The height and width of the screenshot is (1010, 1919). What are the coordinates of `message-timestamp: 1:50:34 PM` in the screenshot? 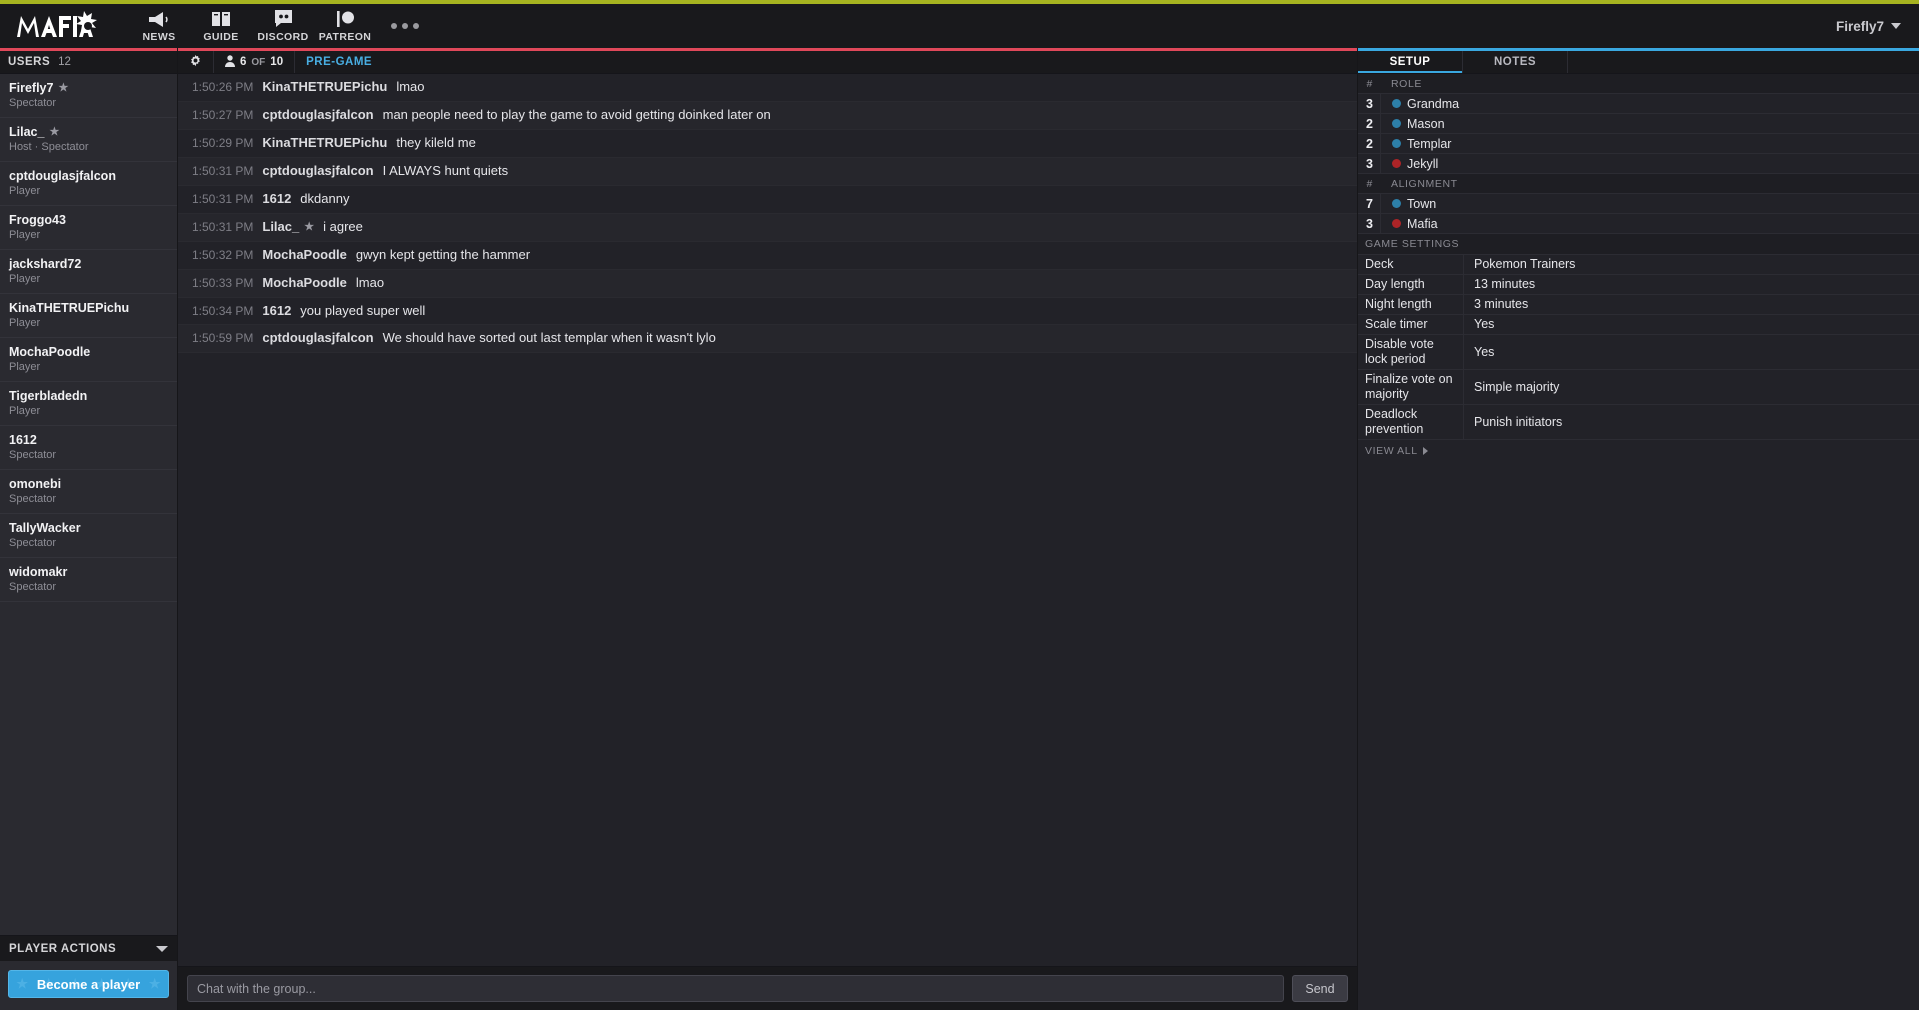 It's located at (223, 310).